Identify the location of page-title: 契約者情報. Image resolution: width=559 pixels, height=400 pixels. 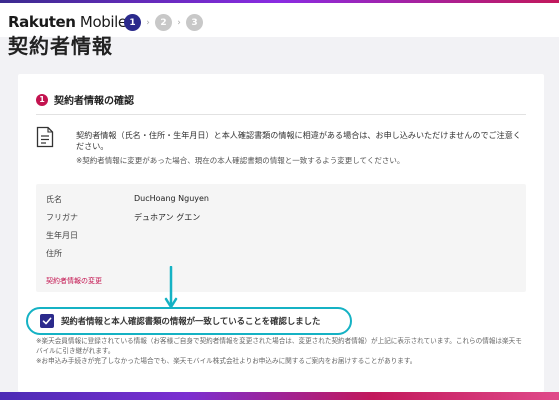
(60, 45).